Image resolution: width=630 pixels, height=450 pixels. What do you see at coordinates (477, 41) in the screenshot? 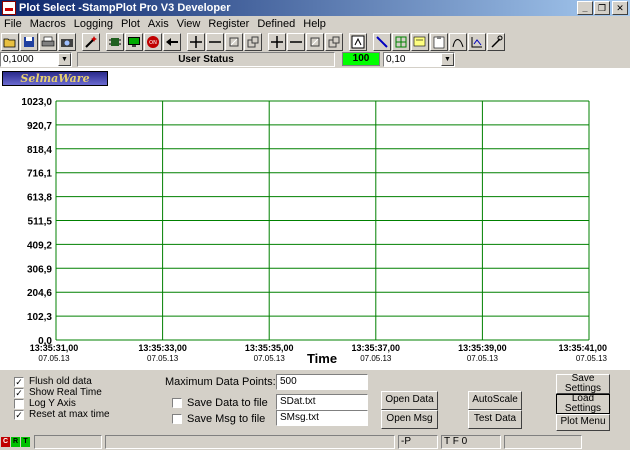
I see `axis-icon` at bounding box center [477, 41].